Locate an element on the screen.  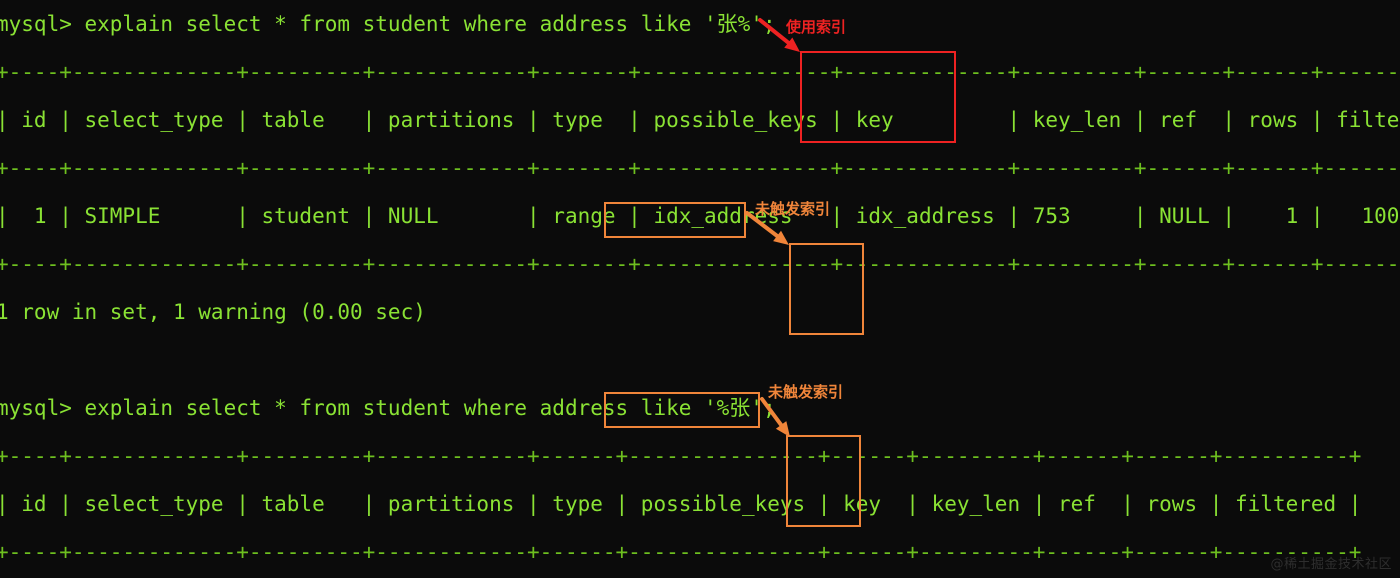
output-line: 1 row in set, 1 warning (0.00 sec) is located at coordinates (213, 312).